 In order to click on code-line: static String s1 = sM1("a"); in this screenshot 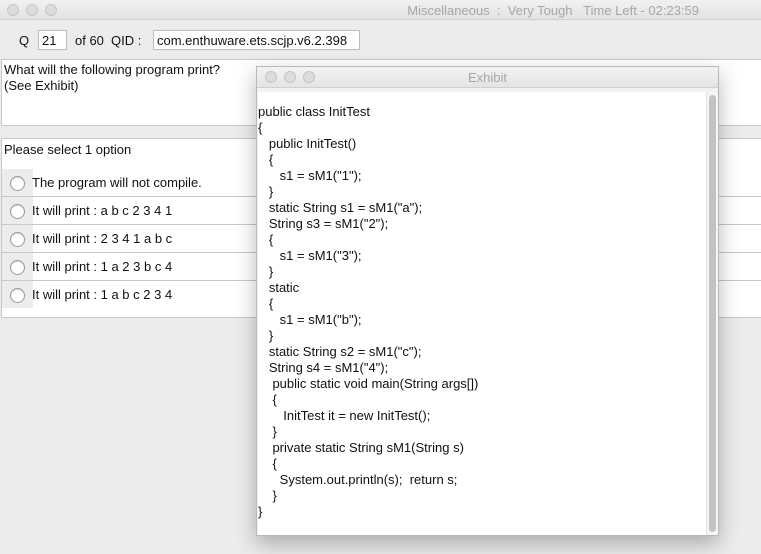, I will do `click(340, 207)`.